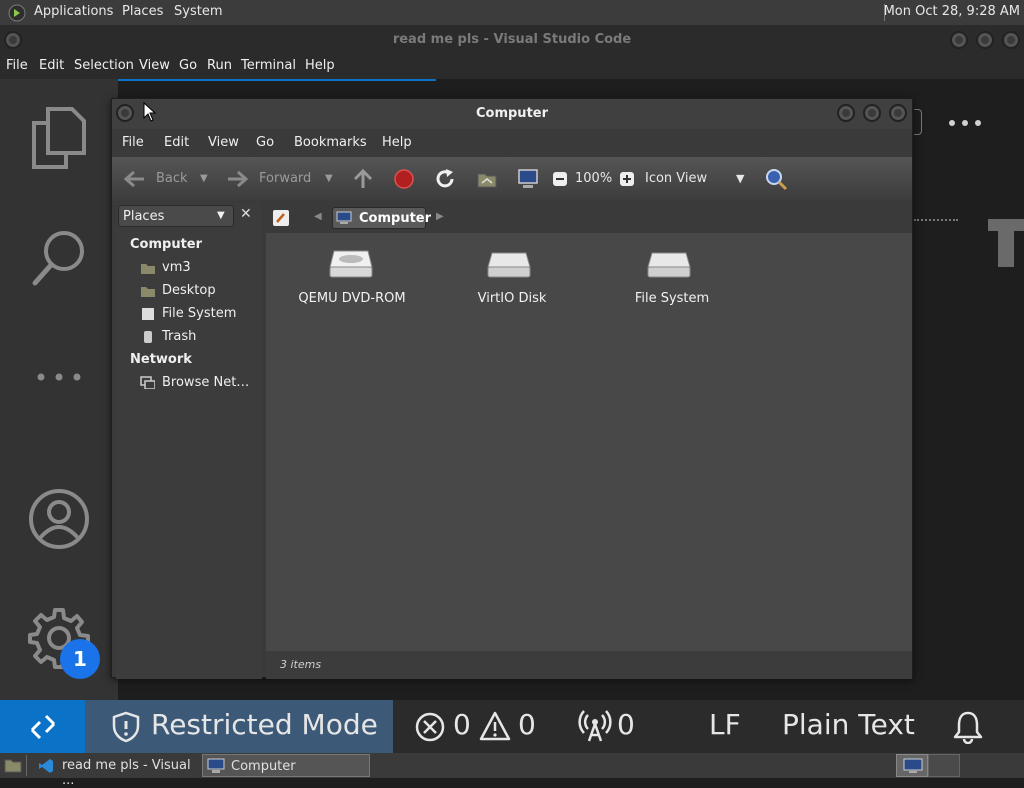  I want to click on maximize-button, so click(985, 40).